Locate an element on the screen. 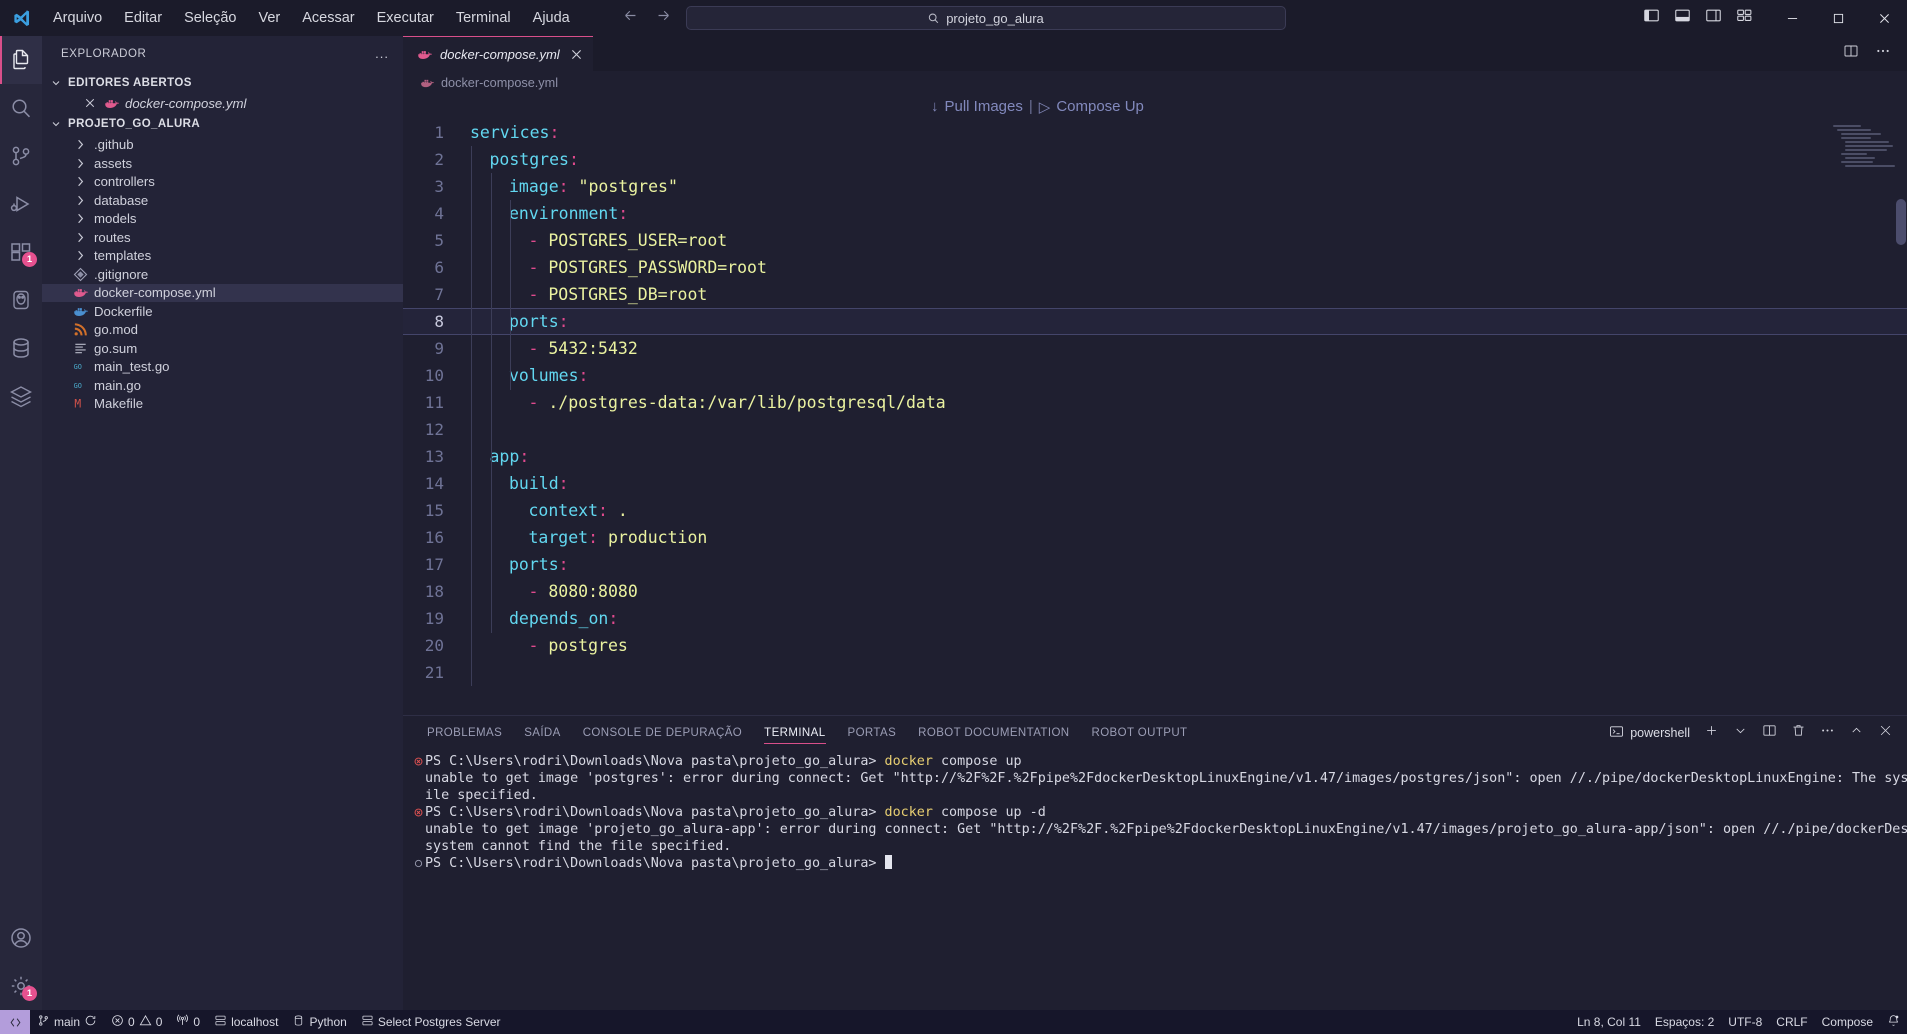 Image resolution: width=1907 pixels, height=1034 pixels. code-line: 18 - 8080:8080 is located at coordinates (1155, 591).